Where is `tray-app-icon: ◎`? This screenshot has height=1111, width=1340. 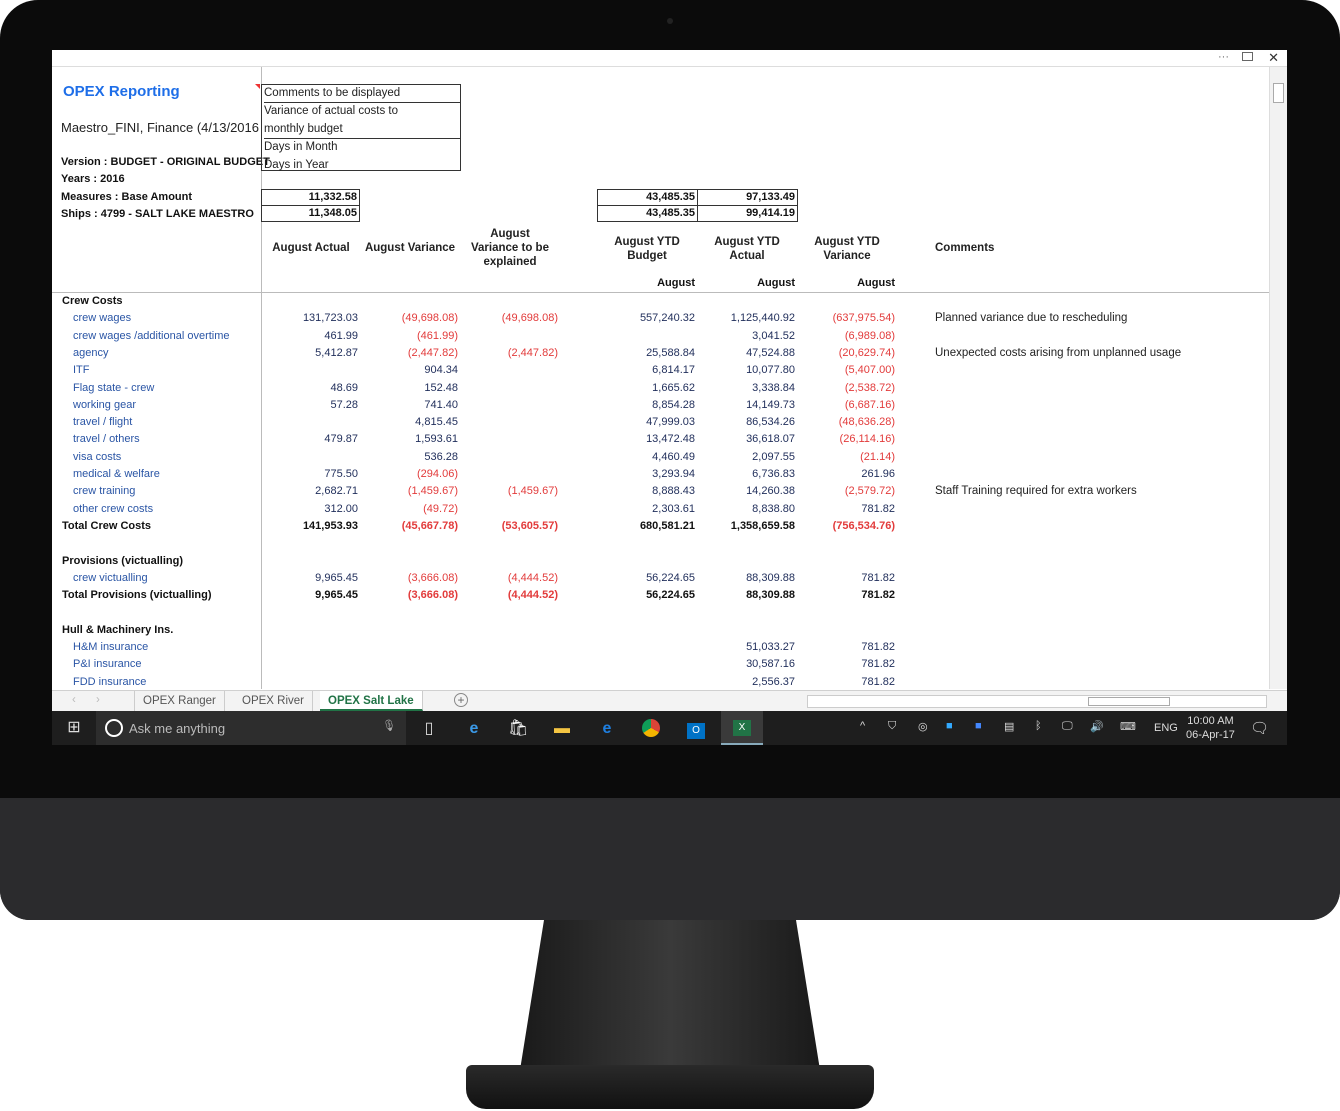
tray-app-icon: ◎ is located at coordinates (923, 726).